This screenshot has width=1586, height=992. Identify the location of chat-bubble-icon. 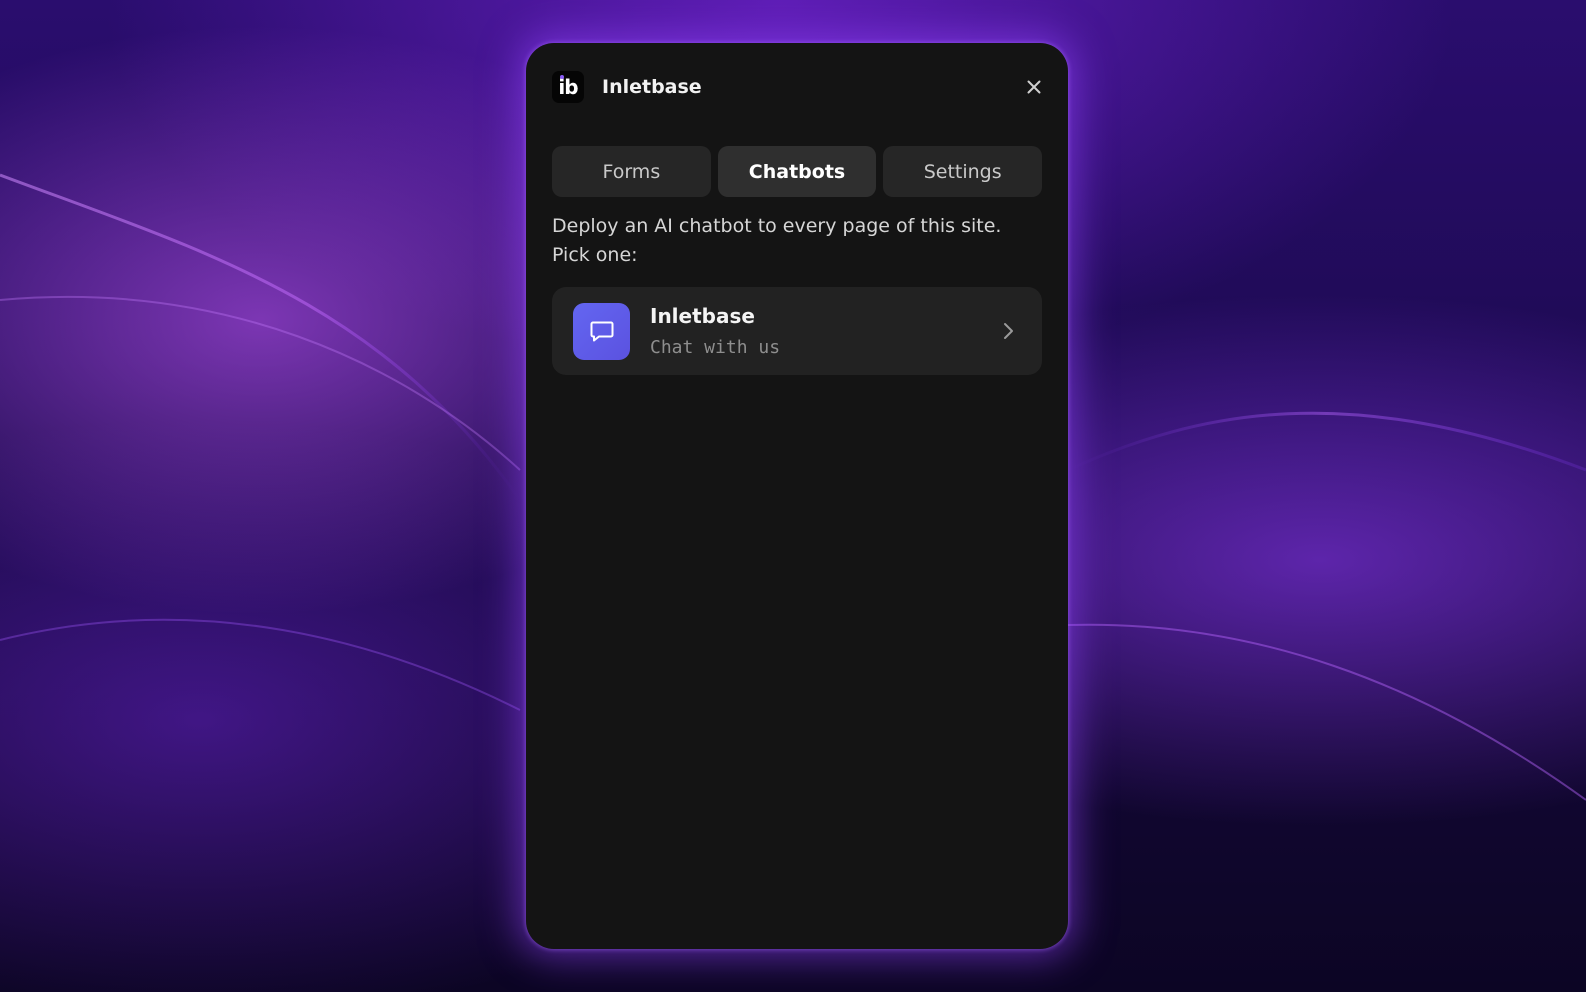
(601, 331).